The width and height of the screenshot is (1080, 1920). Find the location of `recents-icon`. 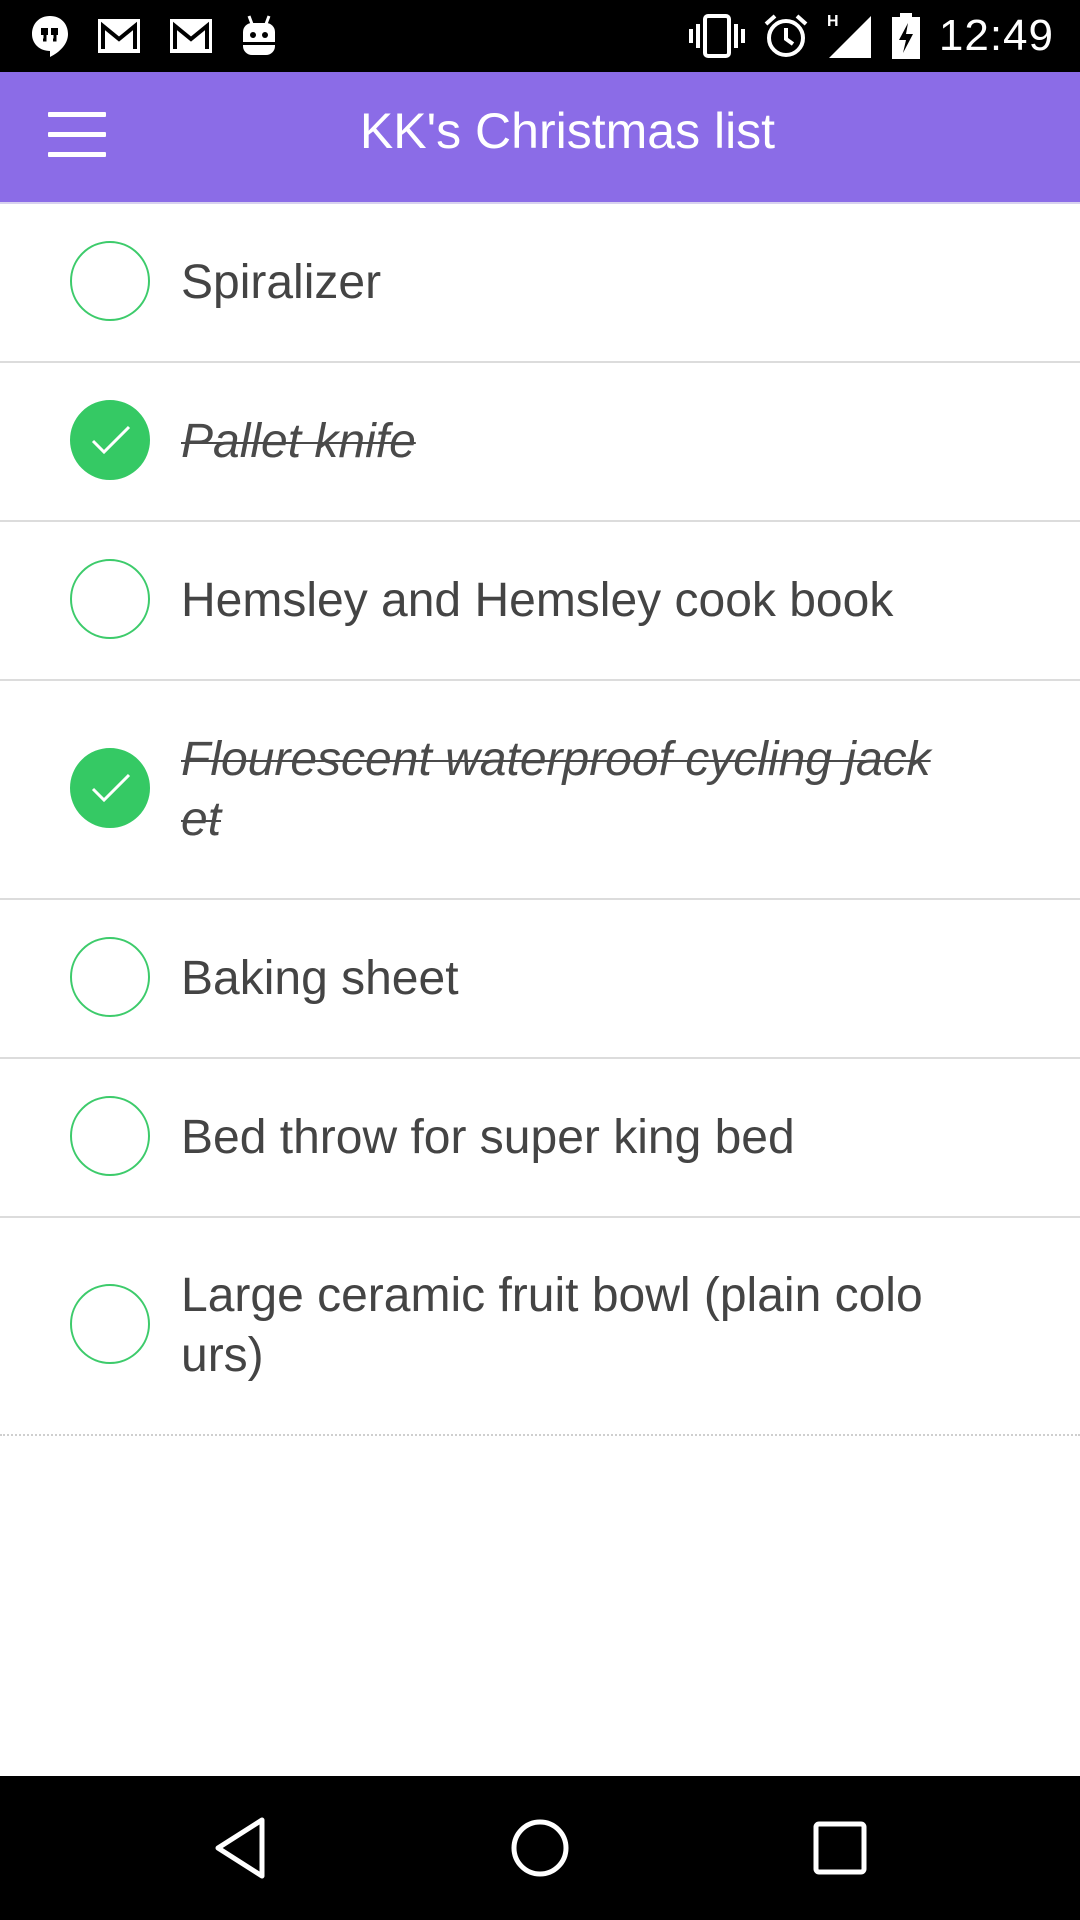

recents-icon is located at coordinates (840, 1848).